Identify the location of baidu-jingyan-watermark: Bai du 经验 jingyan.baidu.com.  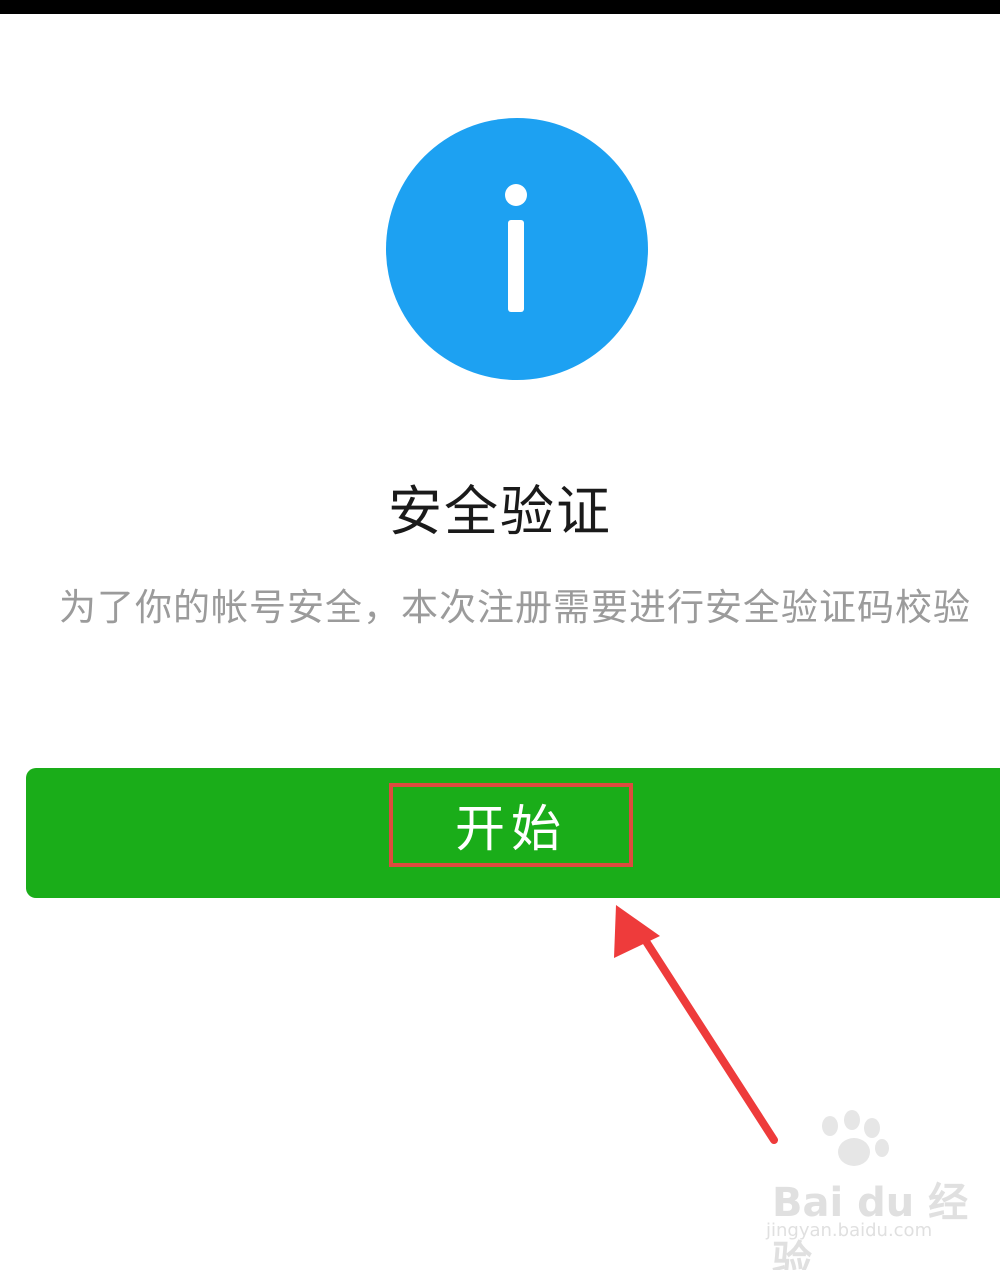
(860, 1185).